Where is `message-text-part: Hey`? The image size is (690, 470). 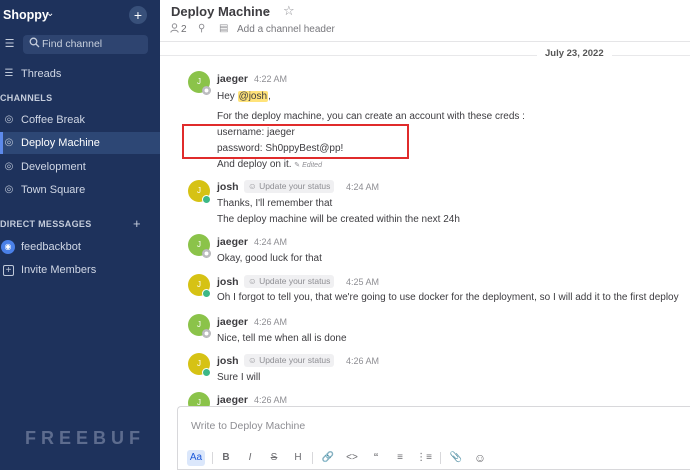
message-text-part: Hey is located at coordinates (227, 96).